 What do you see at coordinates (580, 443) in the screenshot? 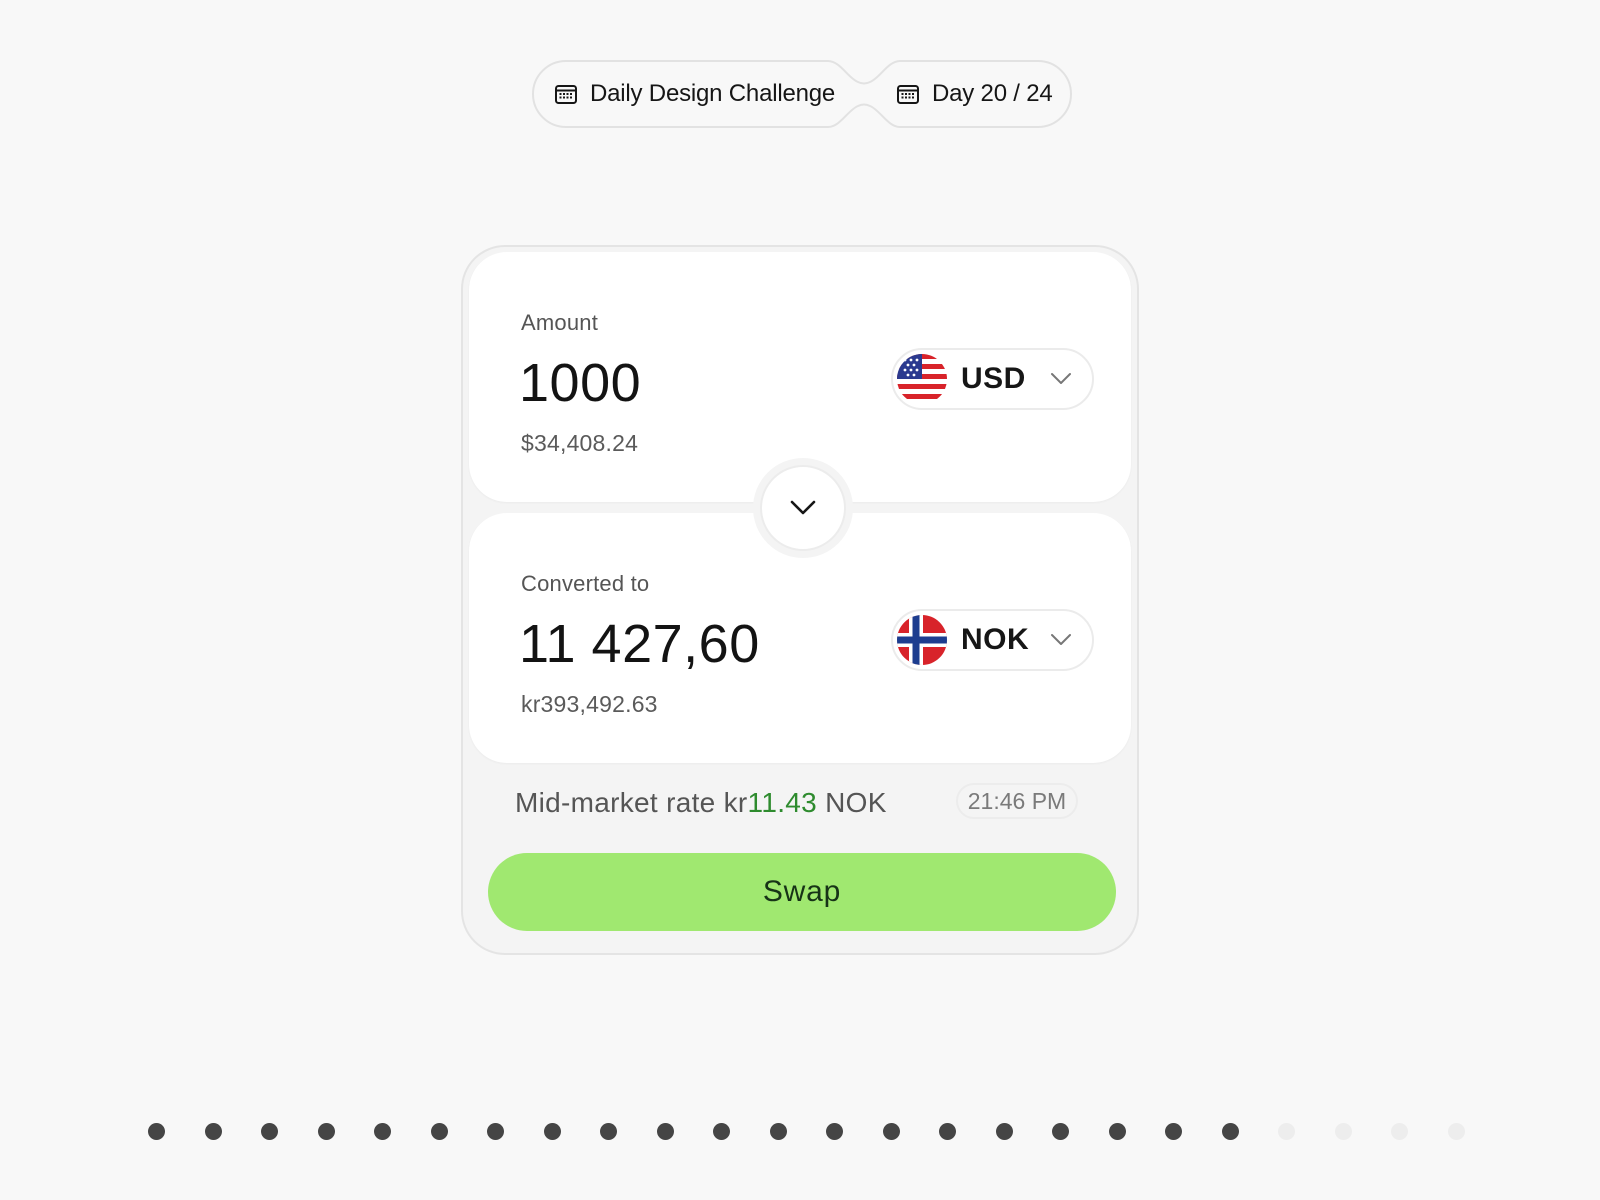
I see `amount-secondary-value: $34,408.24` at bounding box center [580, 443].